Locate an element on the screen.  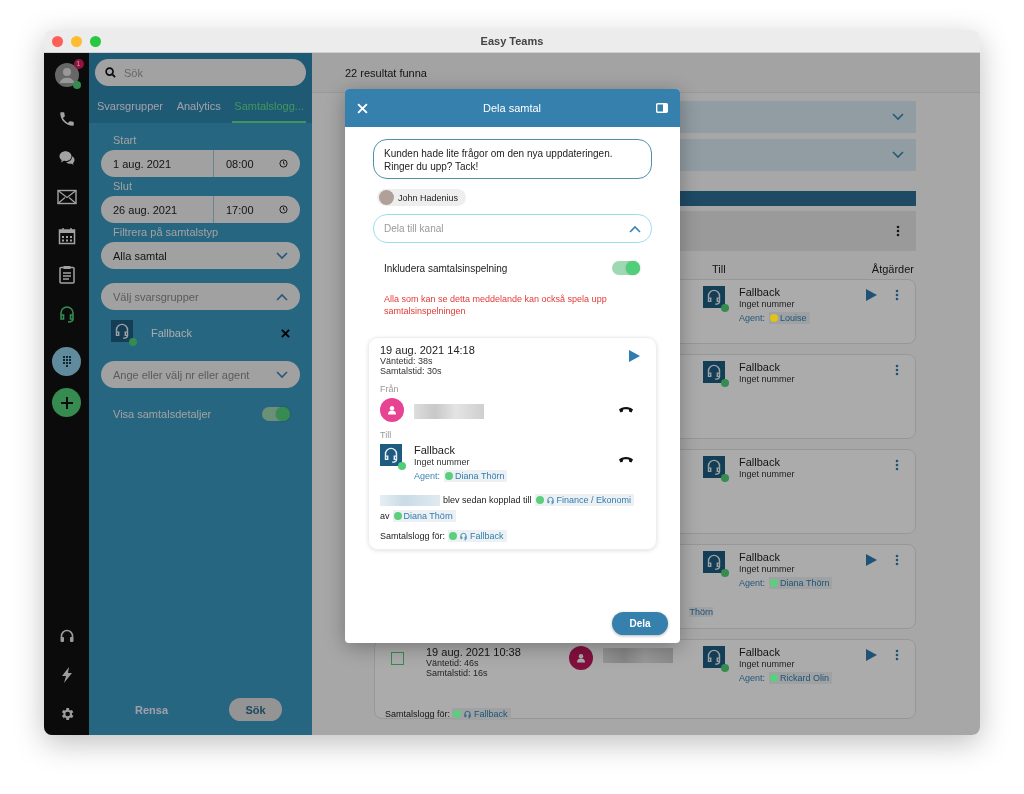
toggle-label: Visa samtalsdetaljer is located at coordinates (162, 414).